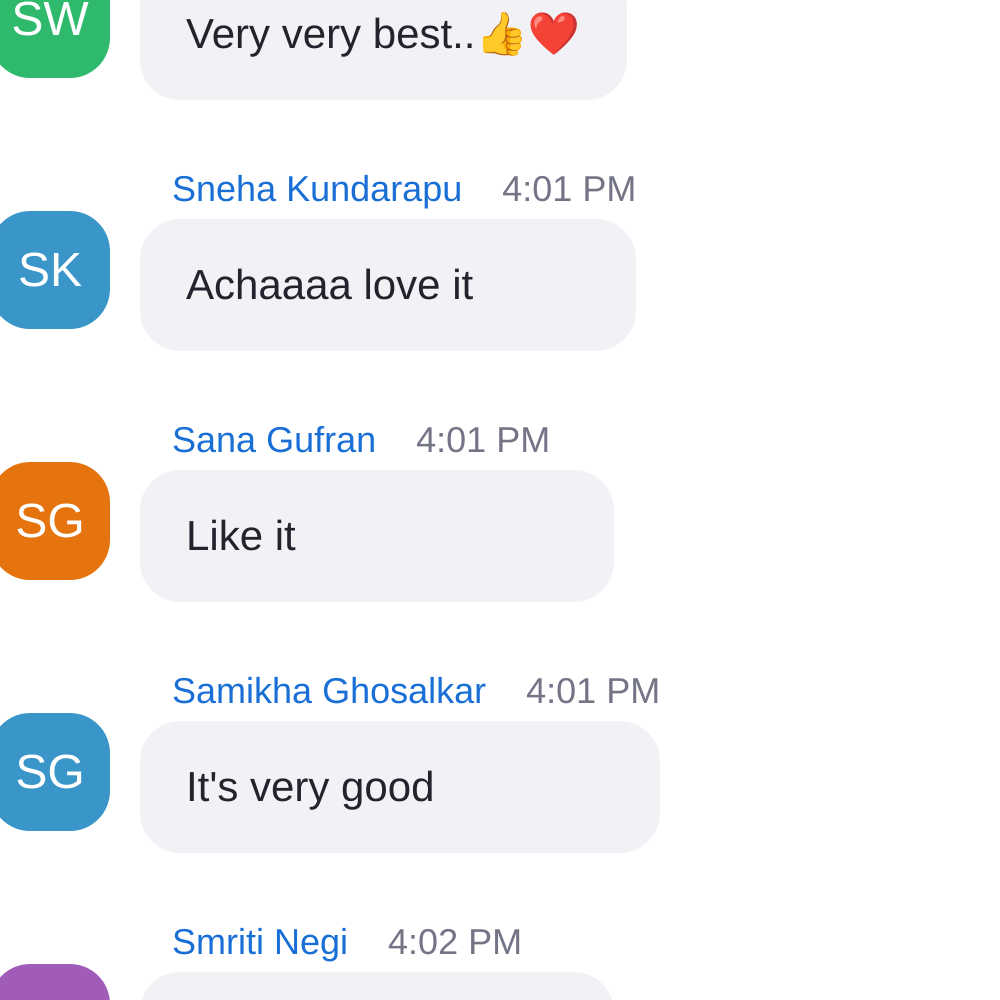 The image size is (1000, 1000). I want to click on message-bubble: Achaaaa love it, so click(388, 285).